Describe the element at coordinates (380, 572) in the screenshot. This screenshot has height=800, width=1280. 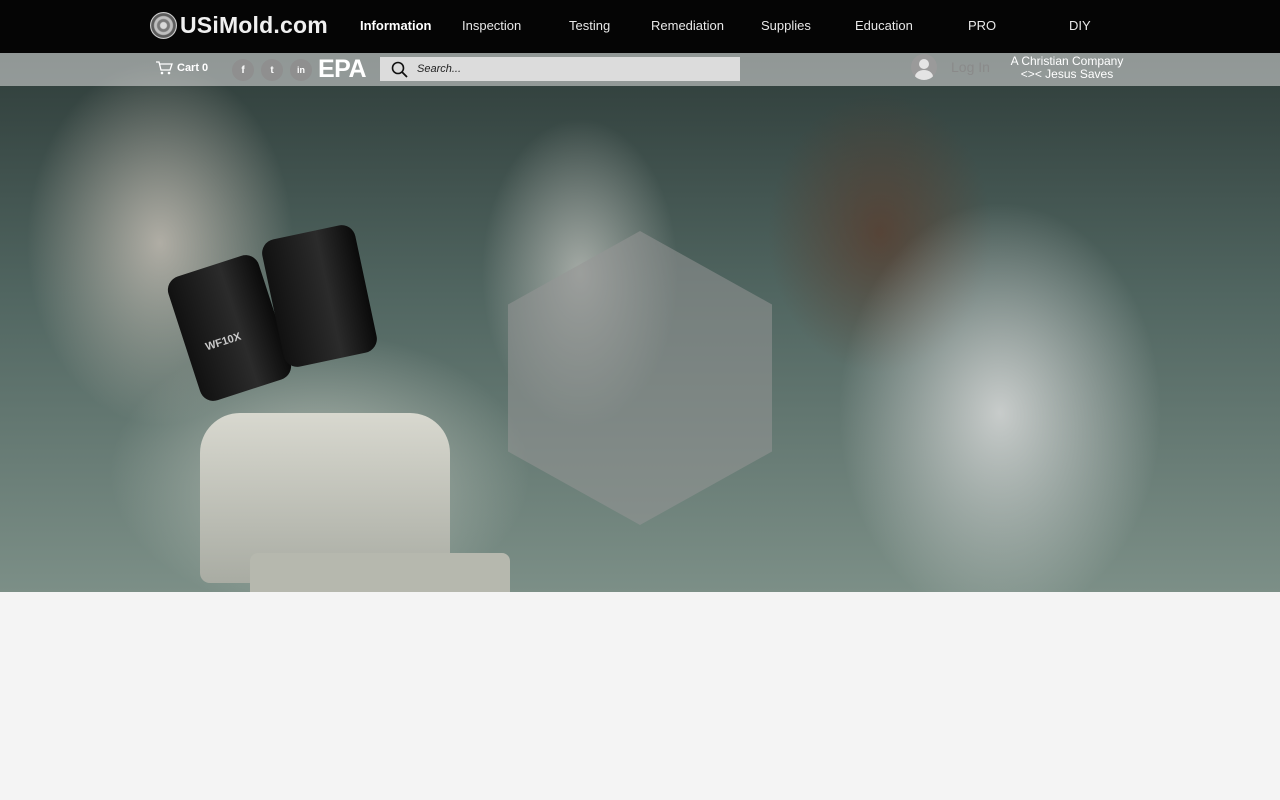
I see `microscope-base` at that location.